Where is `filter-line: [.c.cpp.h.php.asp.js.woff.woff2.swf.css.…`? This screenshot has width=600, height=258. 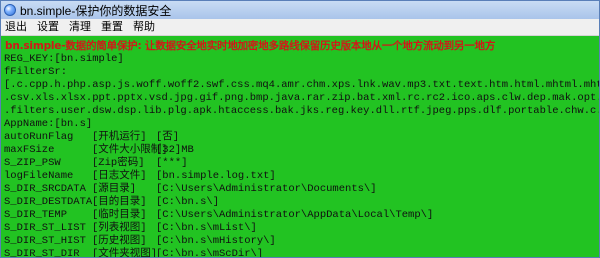 filter-line: [.c.cpp.h.php.asp.js.woff.woff2.swf.css.… is located at coordinates (301, 85).